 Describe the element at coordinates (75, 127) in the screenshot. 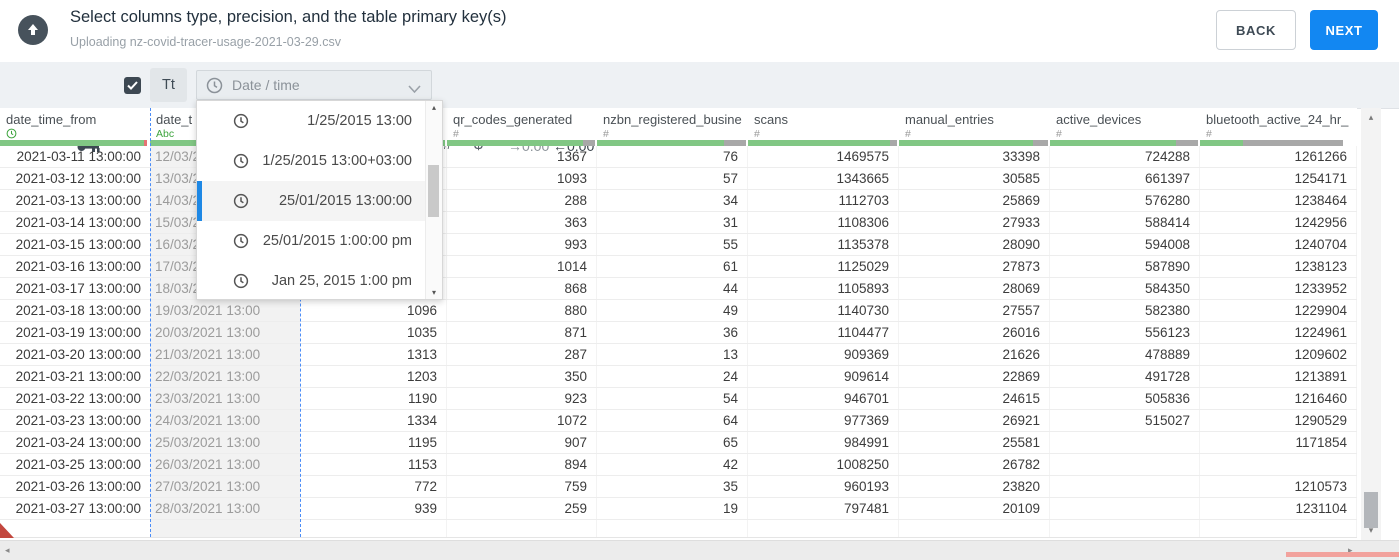

I see `column-header-date_time_from: date_time_from` at that location.